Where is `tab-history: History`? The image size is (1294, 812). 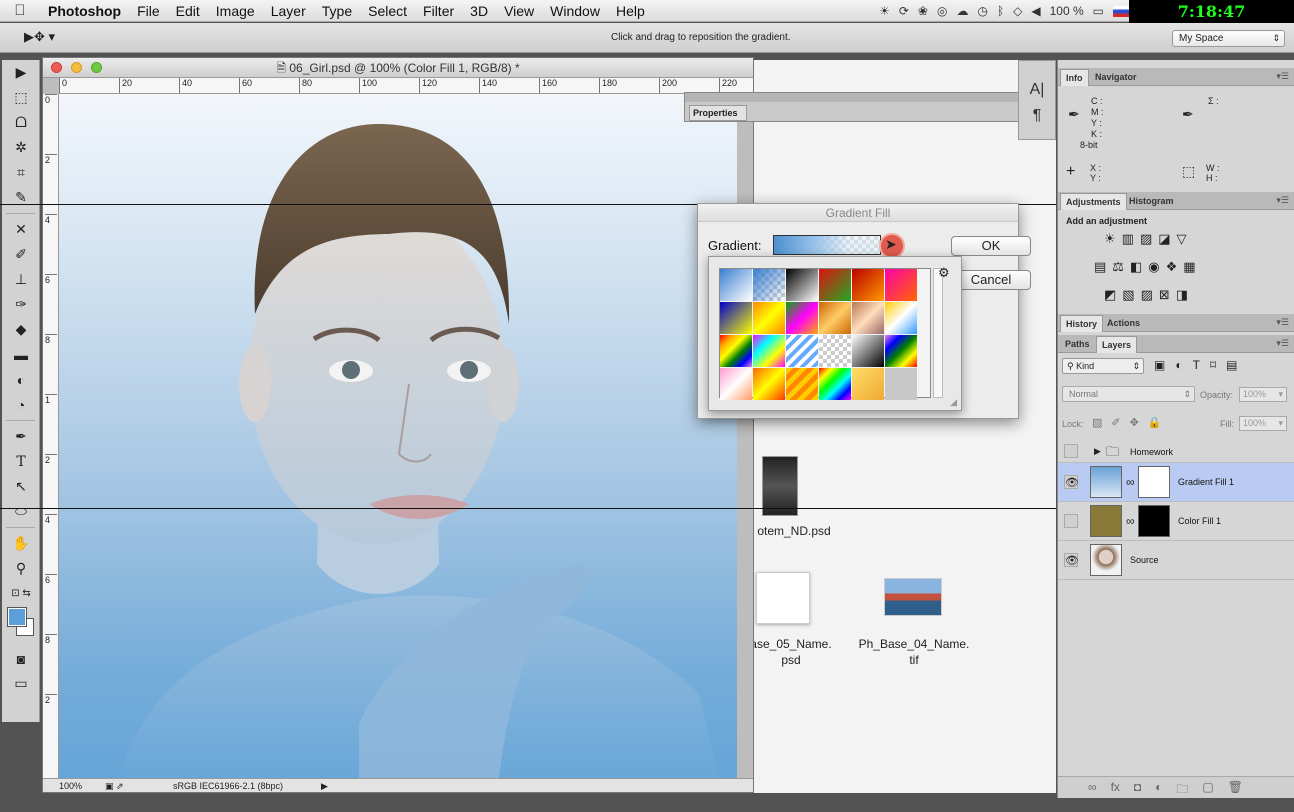 tab-history: History is located at coordinates (1082, 323).